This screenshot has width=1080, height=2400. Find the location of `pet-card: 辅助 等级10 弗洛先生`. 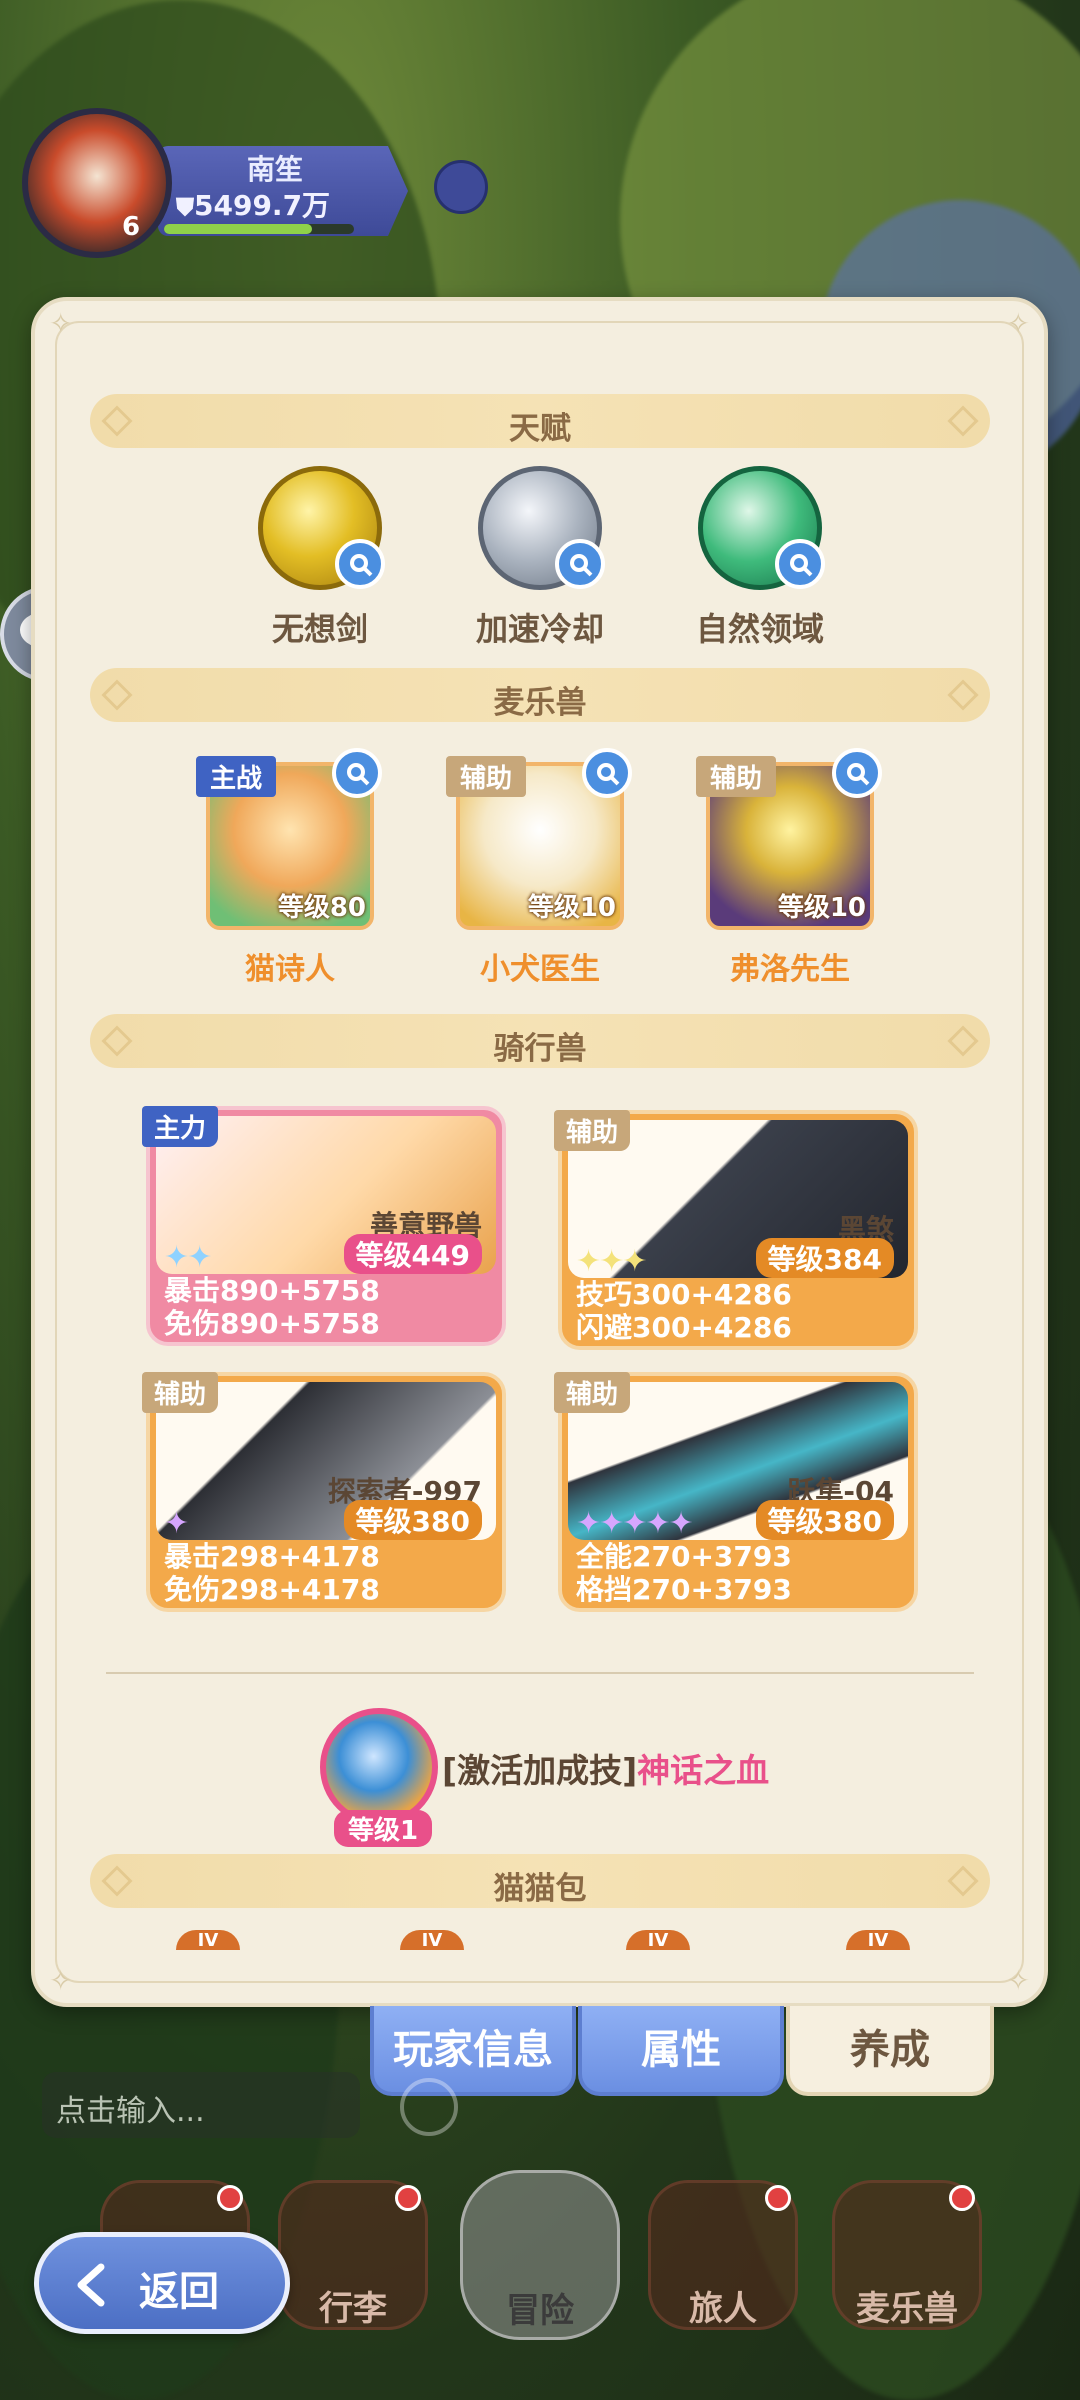

pet-card: 辅助 等级10 弗洛先生 is located at coordinates (789, 868).